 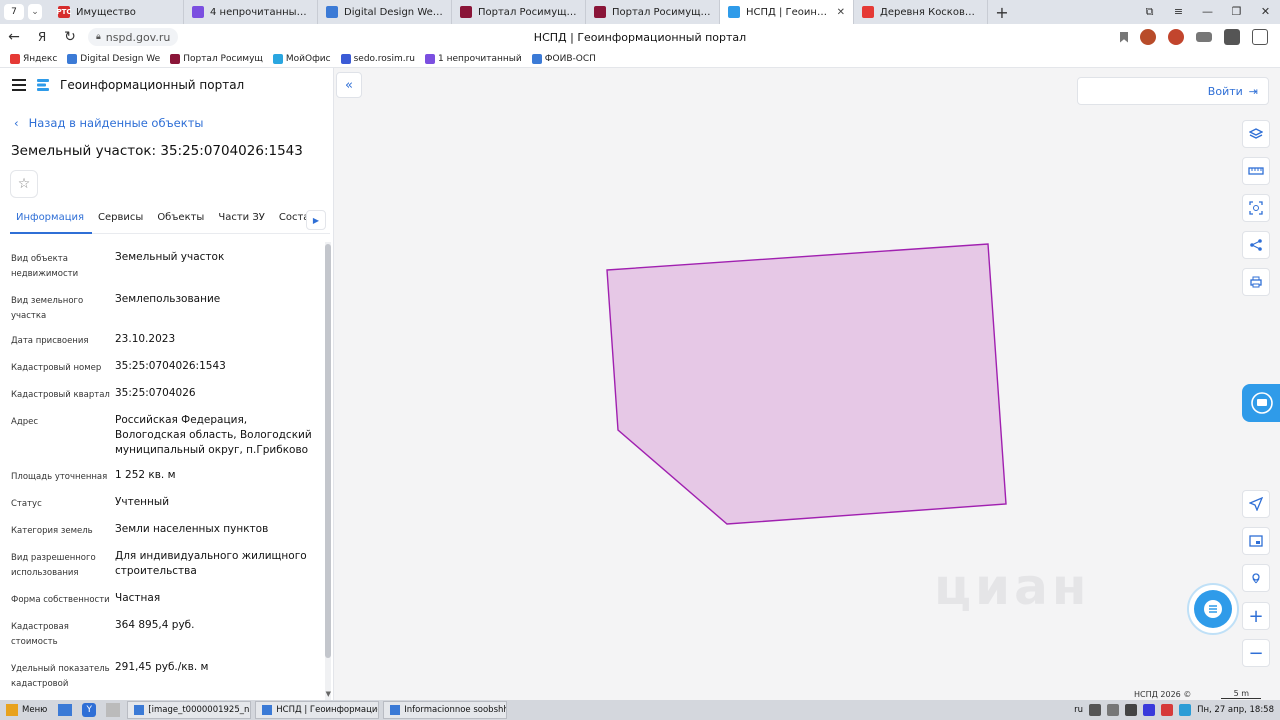 What do you see at coordinates (1002, 12) in the screenshot?
I see `new-tab-button: +` at bounding box center [1002, 12].